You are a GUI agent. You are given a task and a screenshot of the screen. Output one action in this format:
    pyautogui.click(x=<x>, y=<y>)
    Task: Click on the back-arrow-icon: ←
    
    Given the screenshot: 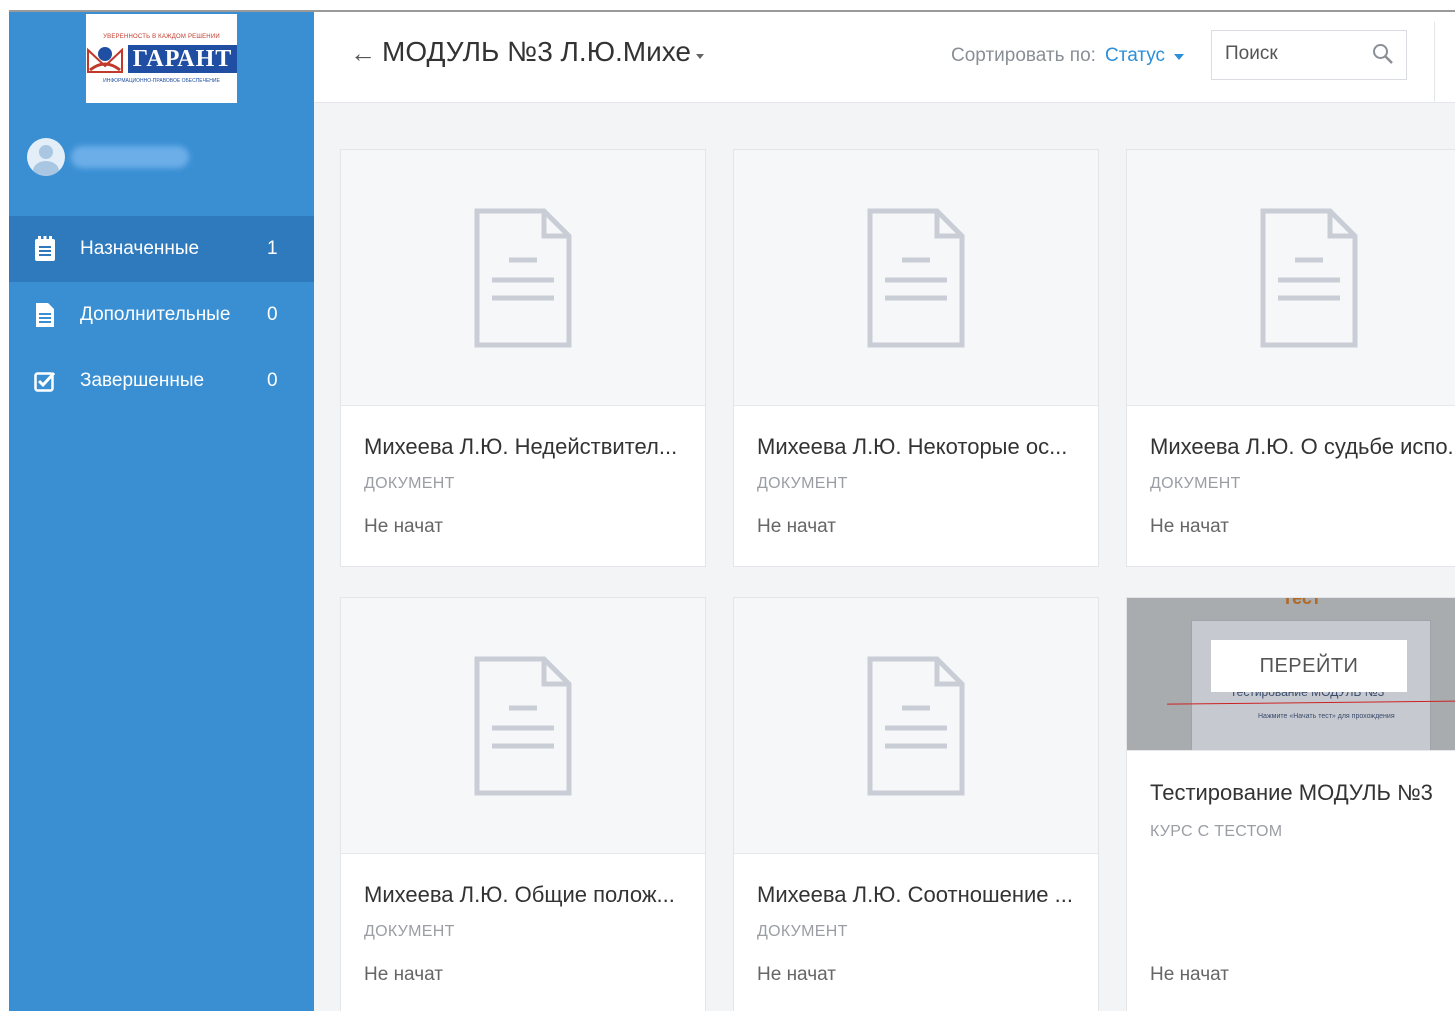 What is the action you would take?
    pyautogui.click(x=363, y=53)
    